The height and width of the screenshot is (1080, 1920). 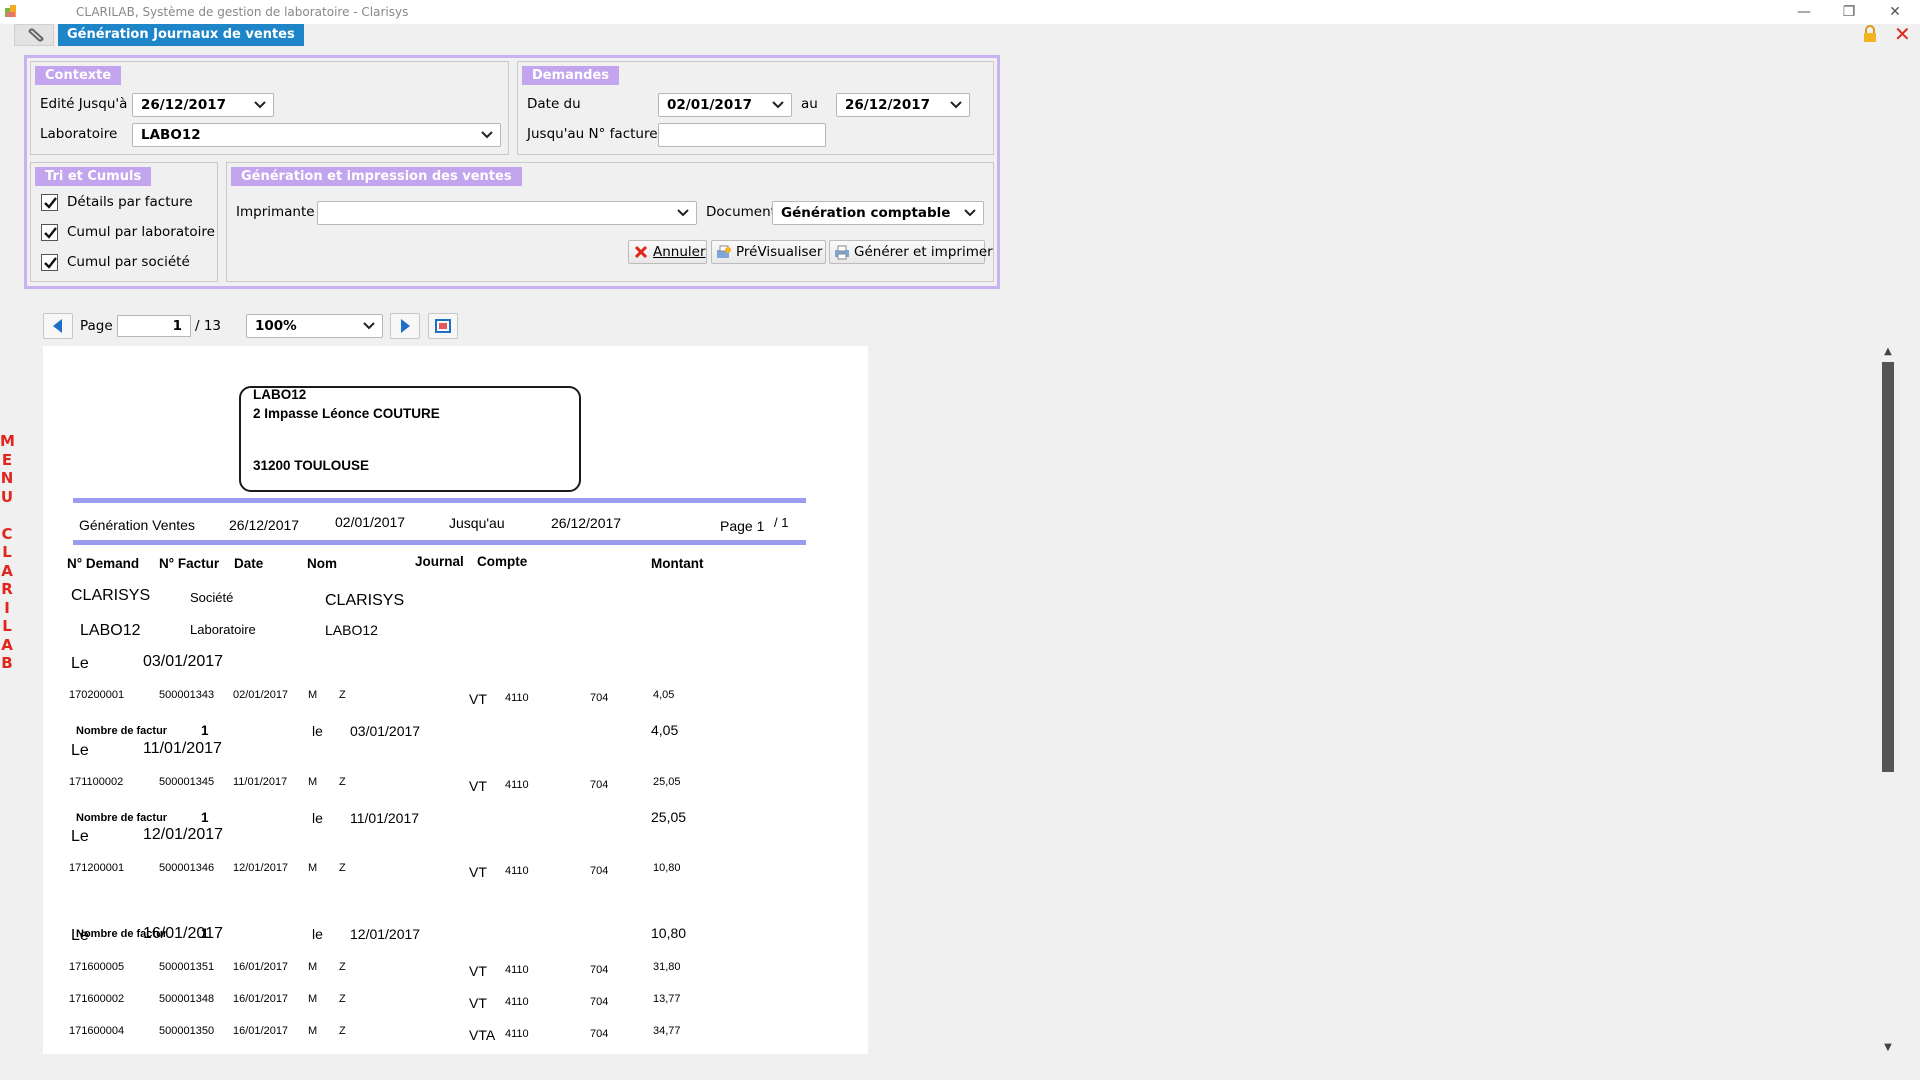 I want to click on total-montant: 10,80, so click(x=669, y=933).